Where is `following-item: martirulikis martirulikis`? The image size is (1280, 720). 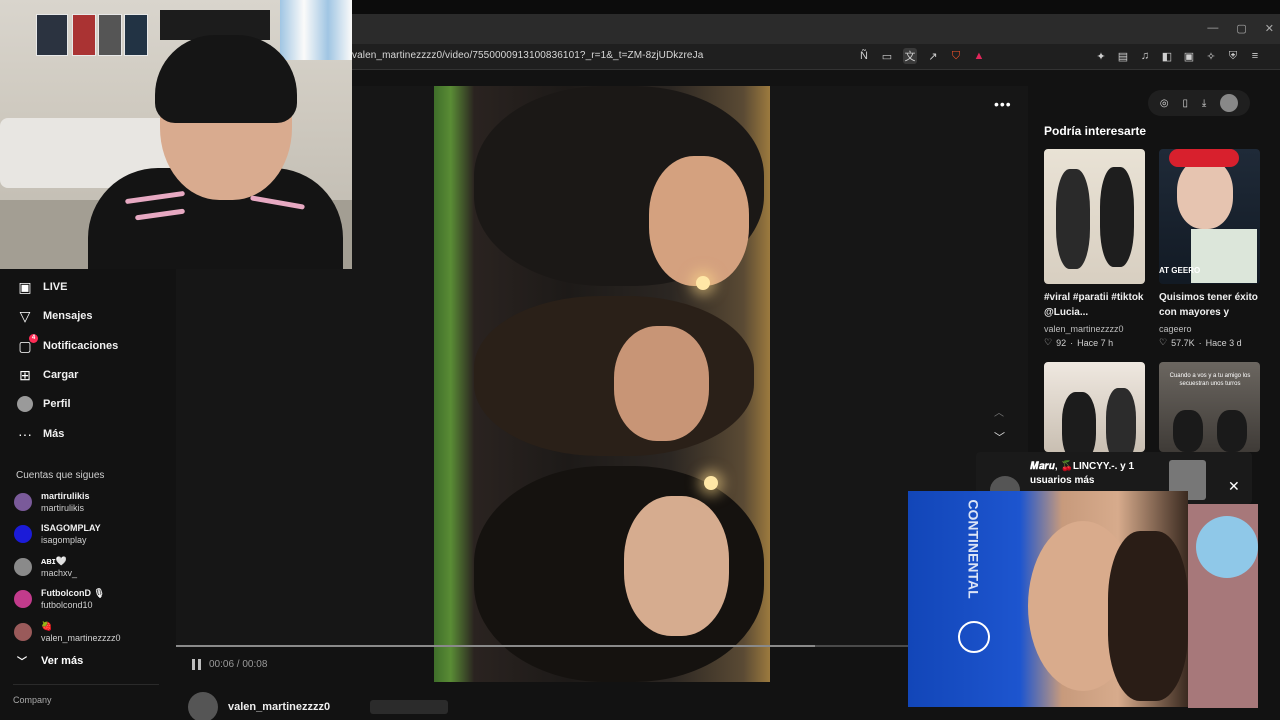 following-item: martirulikis martirulikis is located at coordinates (52, 502).